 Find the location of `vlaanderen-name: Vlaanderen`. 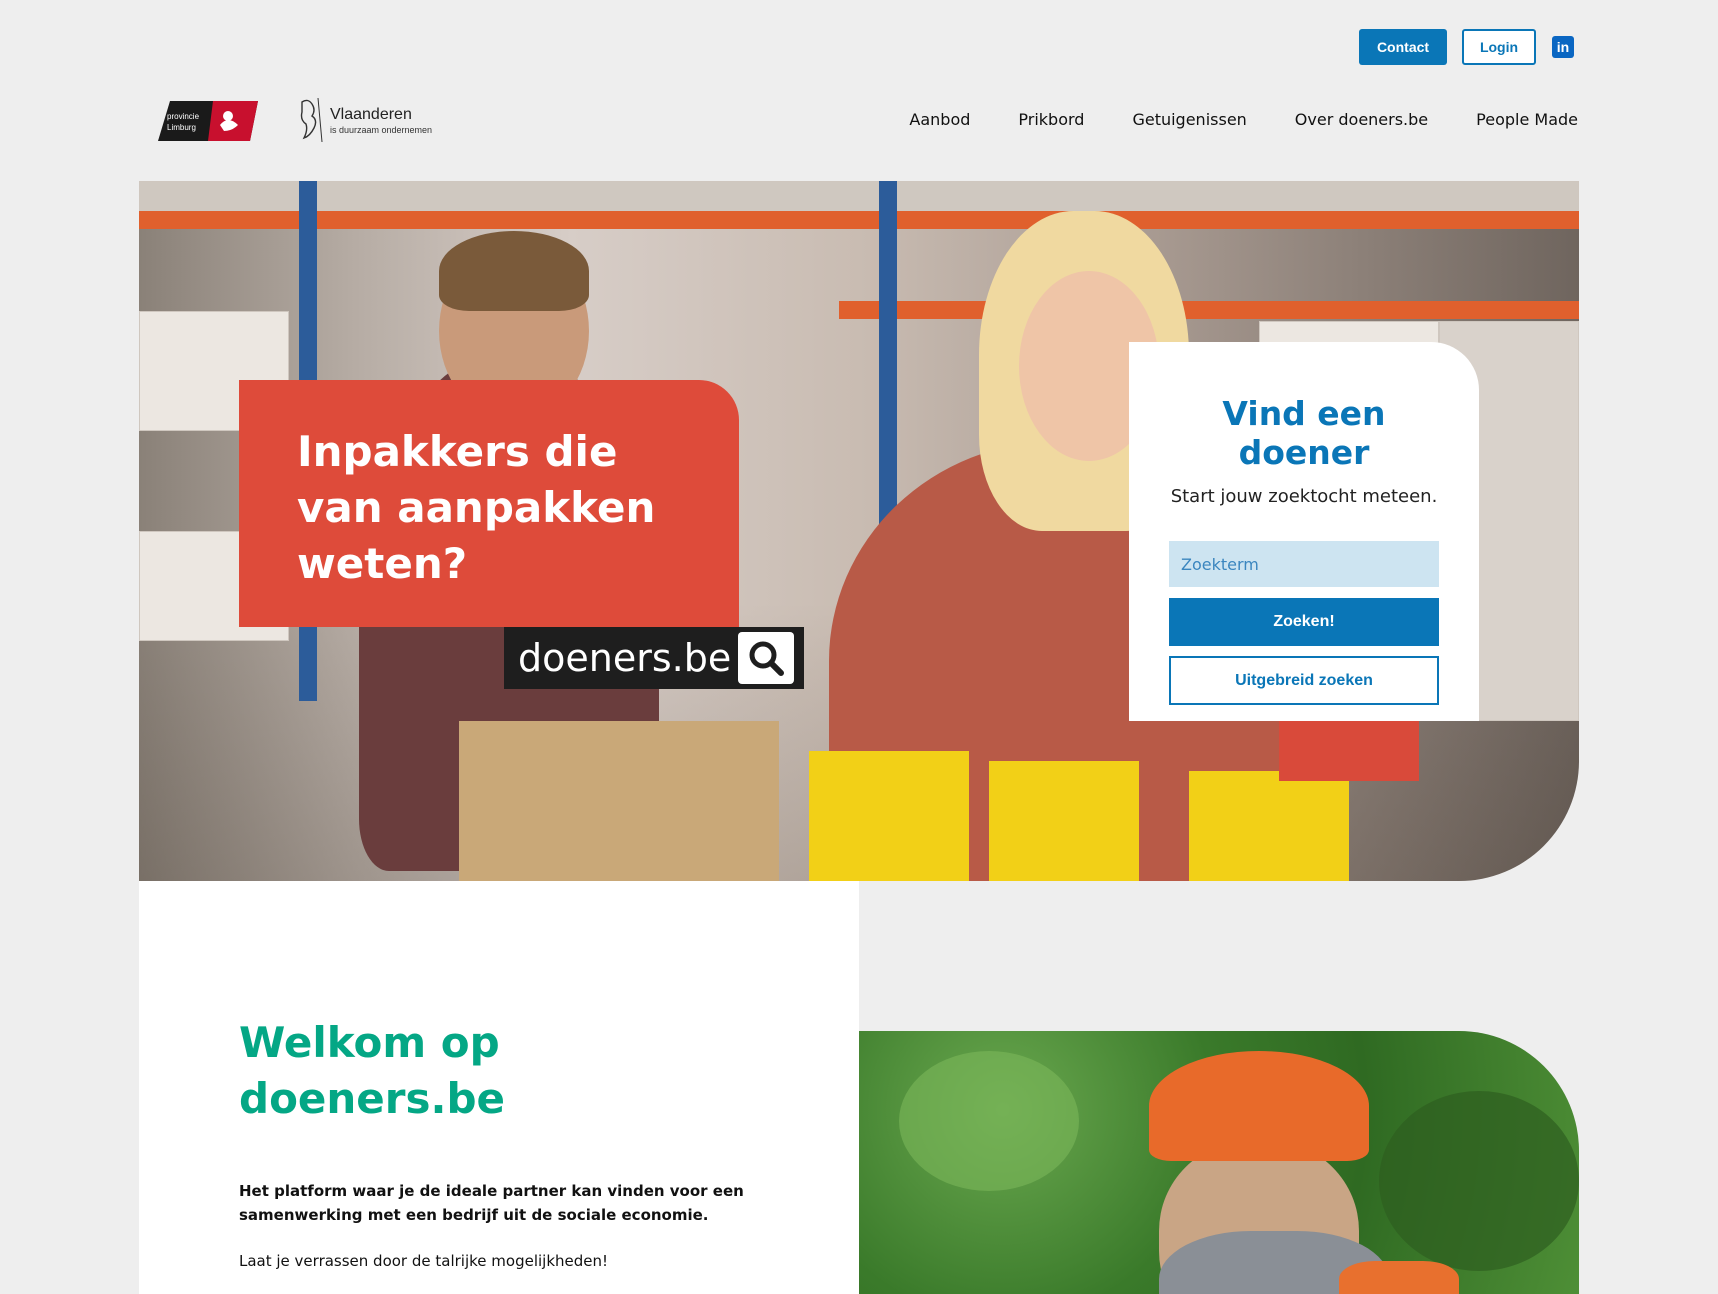

vlaanderen-name: Vlaanderen is located at coordinates (371, 114).